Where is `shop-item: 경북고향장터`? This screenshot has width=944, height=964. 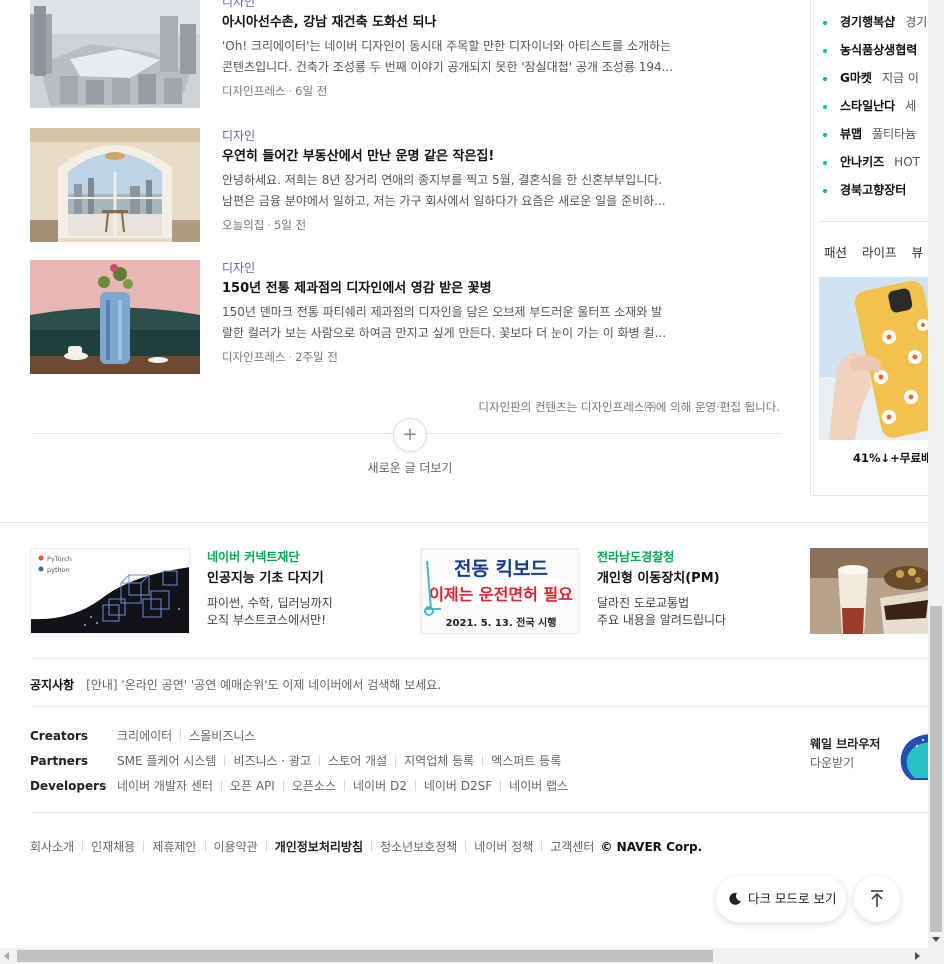
shop-item: 경북고향장터 is located at coordinates (878, 194).